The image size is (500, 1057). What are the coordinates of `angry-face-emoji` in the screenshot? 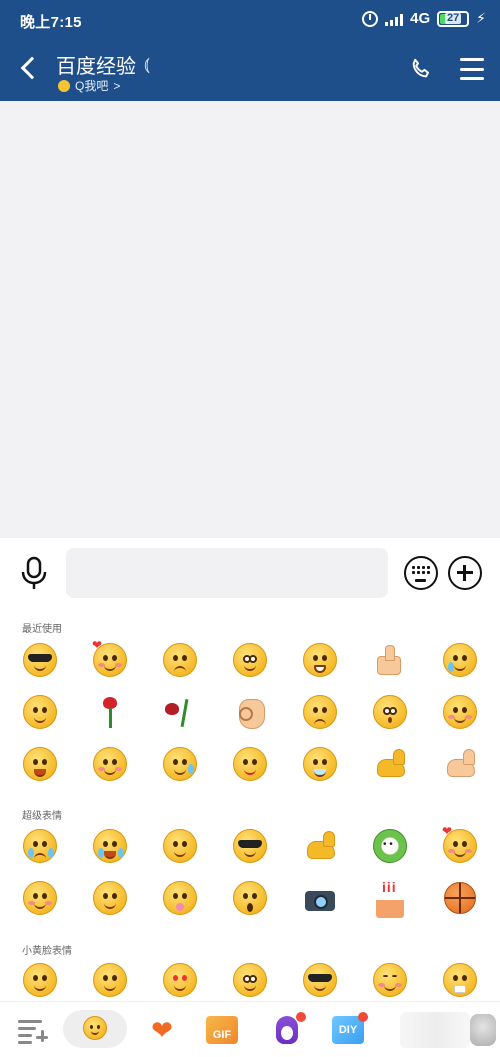 It's located at (180, 660).